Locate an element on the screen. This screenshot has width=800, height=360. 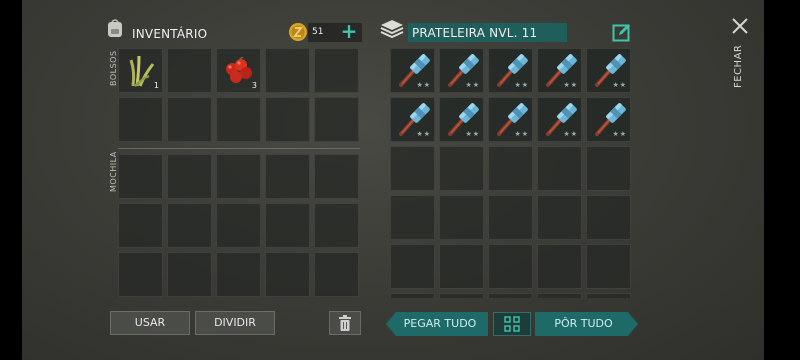
shelf-slot-10: ★★ is located at coordinates (608, 119).